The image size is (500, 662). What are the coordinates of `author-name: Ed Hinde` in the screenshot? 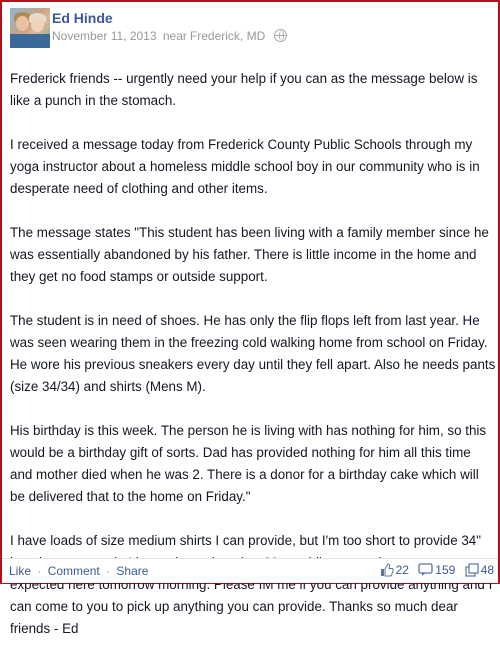 It's located at (82, 18).